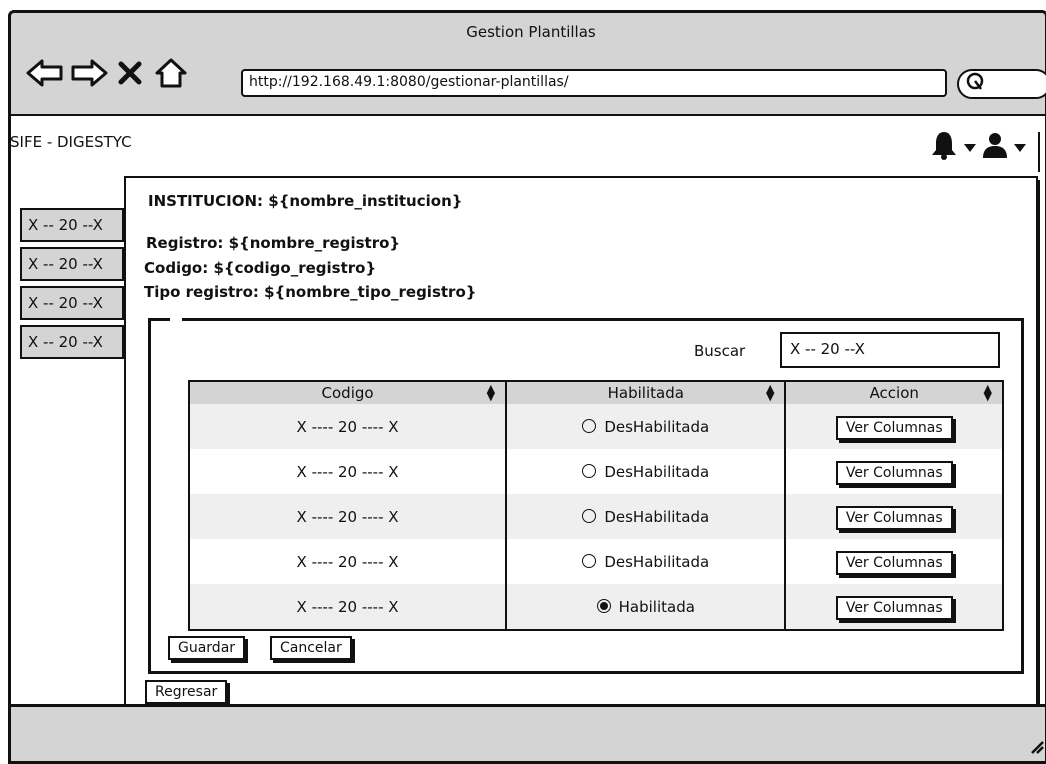 The width and height of the screenshot is (1046, 764). I want to click on column-header-codigo: Codigo ▲ ▼, so click(348, 392).